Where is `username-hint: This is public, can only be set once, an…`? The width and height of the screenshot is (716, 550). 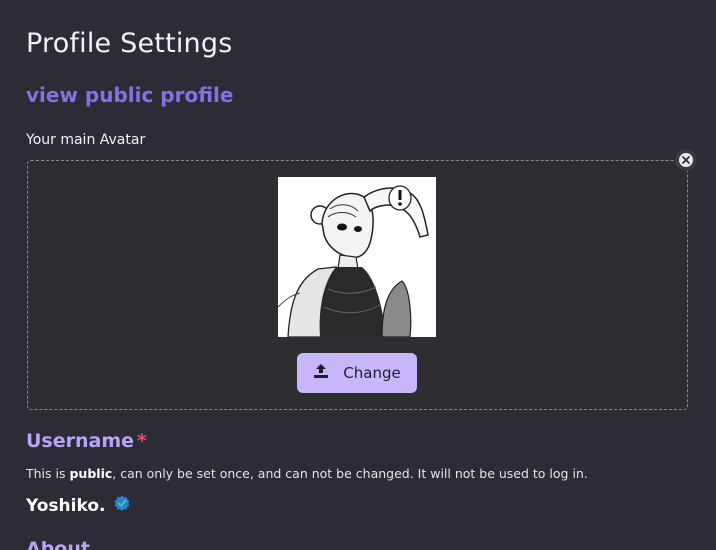 username-hint: This is public, can only be set once, an… is located at coordinates (307, 473).